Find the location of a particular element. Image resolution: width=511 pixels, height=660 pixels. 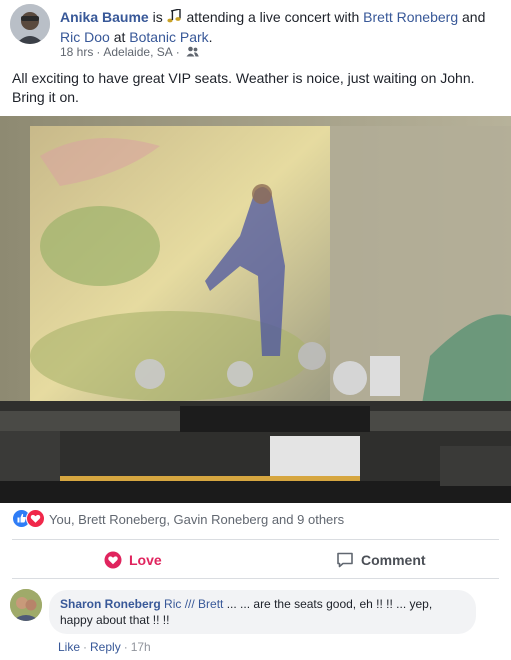

love-button: Love is located at coordinates (133, 560).